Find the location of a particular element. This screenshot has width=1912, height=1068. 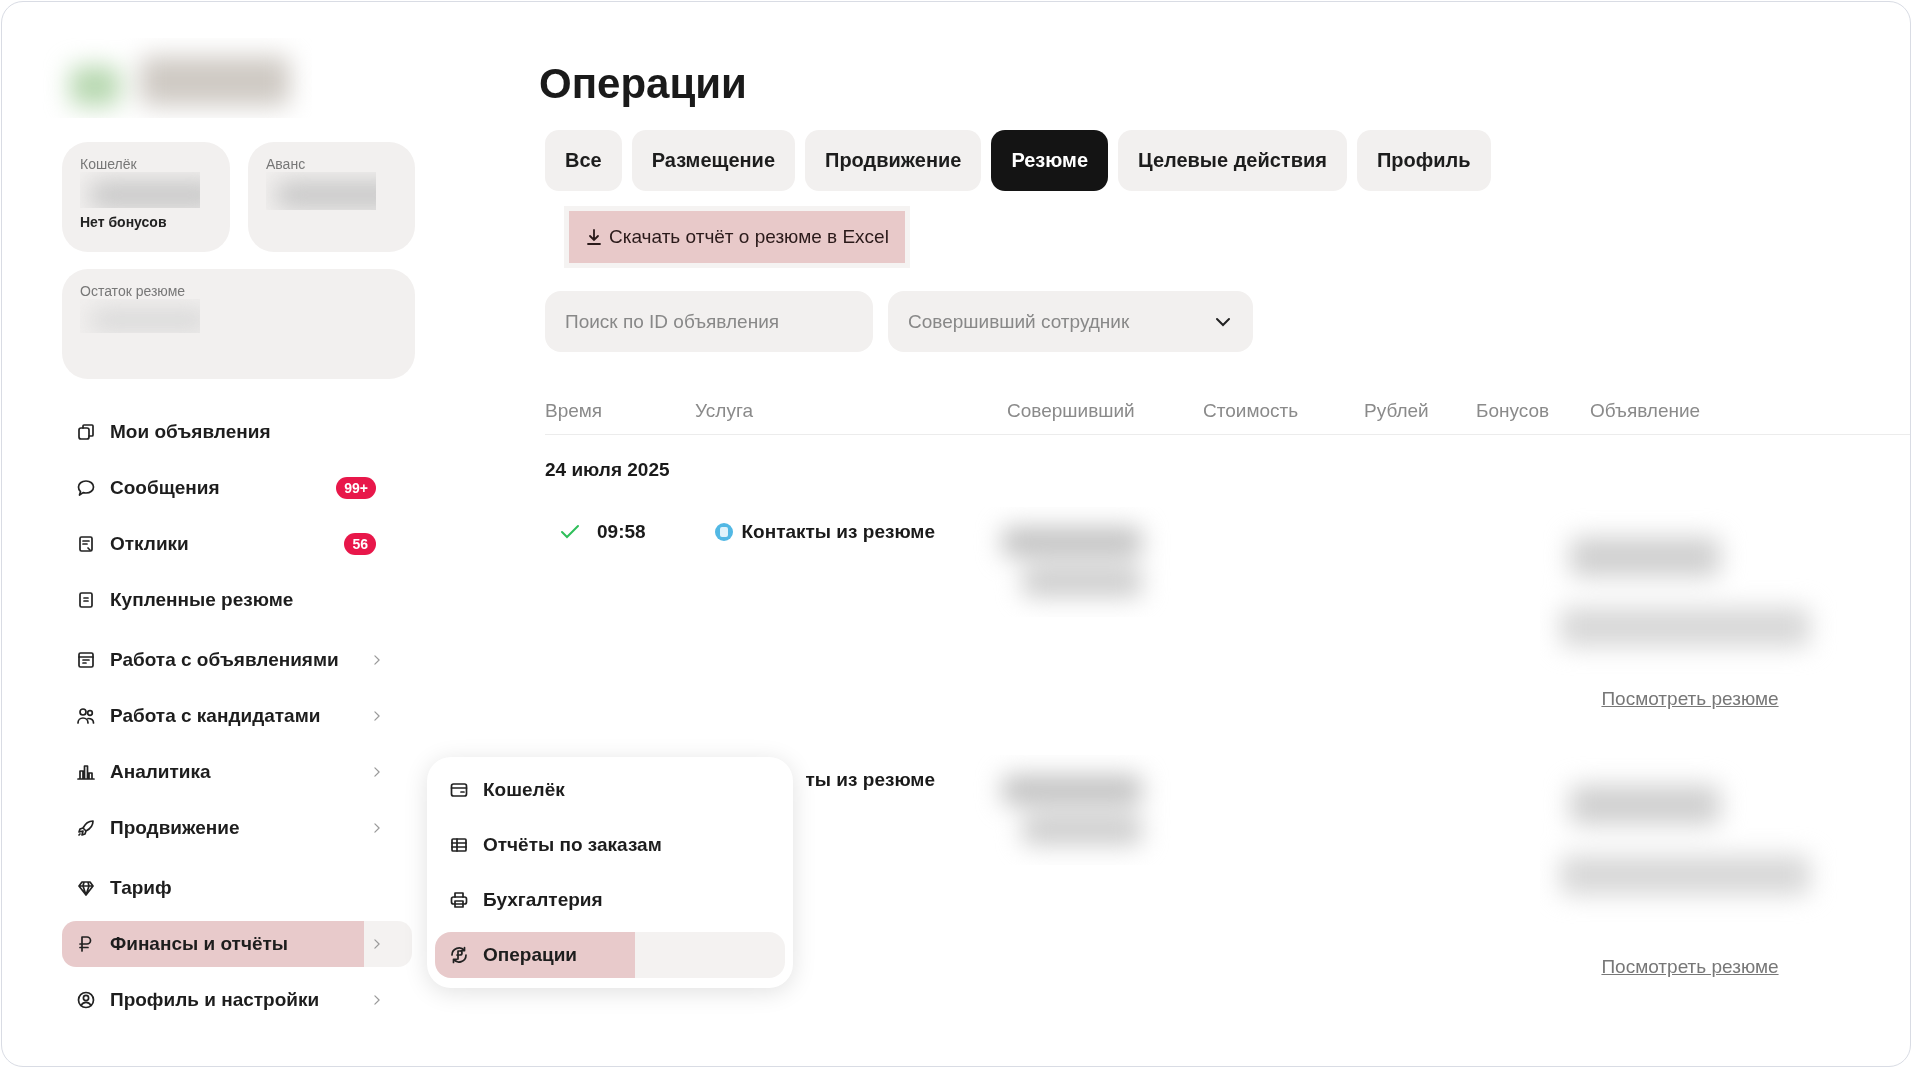

diamond-icon is located at coordinates (86, 888).